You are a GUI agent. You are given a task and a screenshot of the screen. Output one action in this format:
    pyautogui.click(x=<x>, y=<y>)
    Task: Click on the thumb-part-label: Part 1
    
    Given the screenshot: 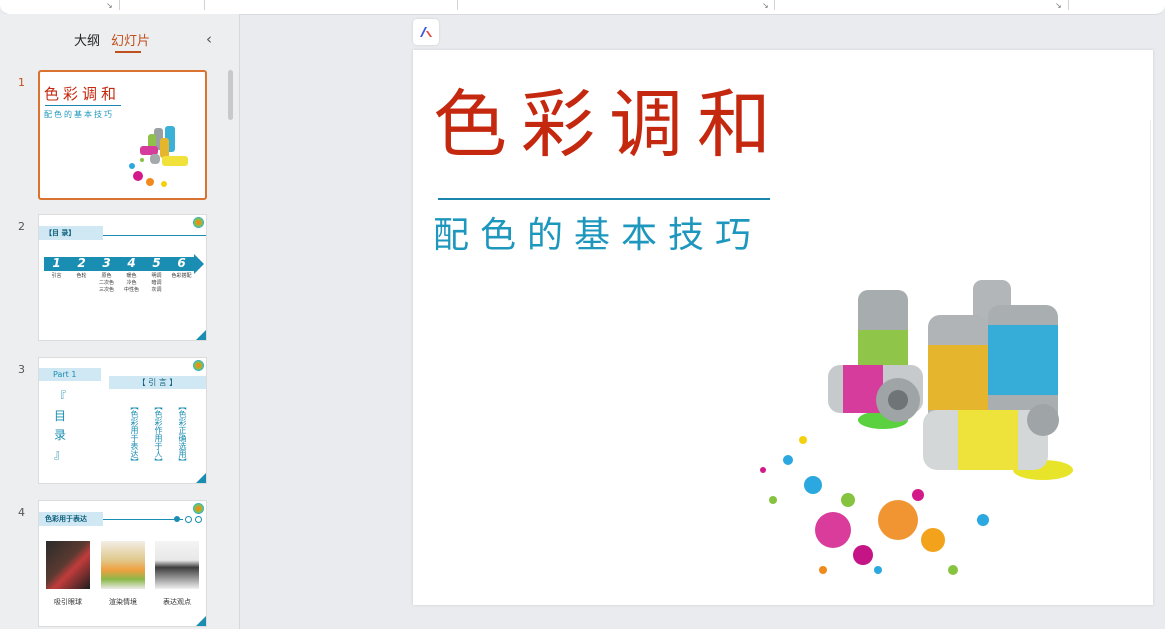 What is the action you would take?
    pyautogui.click(x=70, y=374)
    